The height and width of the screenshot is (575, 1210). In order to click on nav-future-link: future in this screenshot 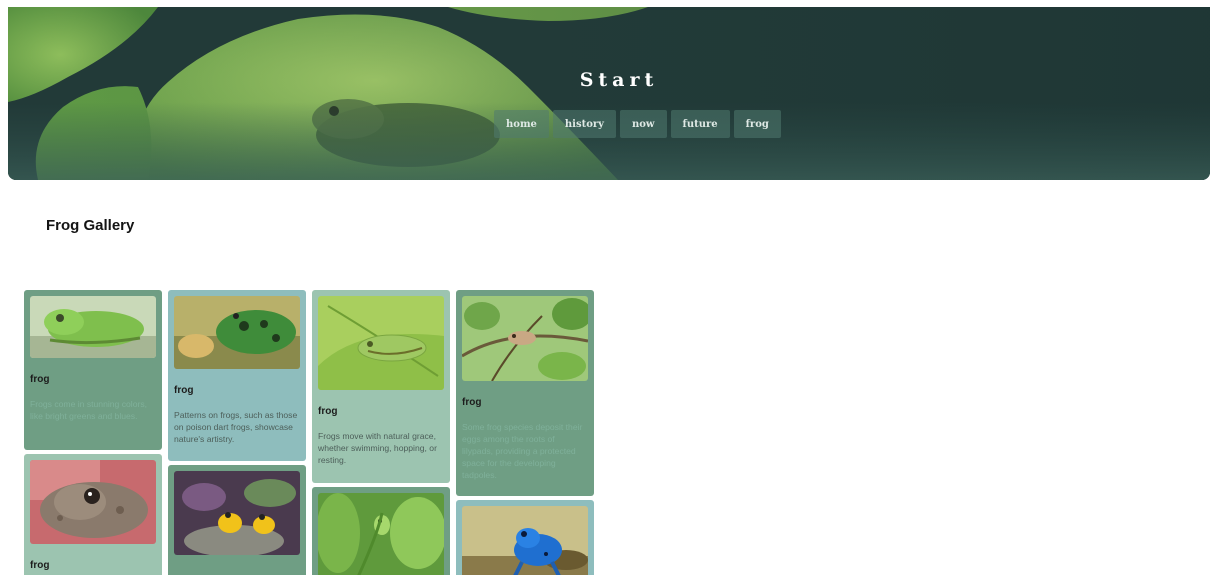, I will do `click(700, 124)`.